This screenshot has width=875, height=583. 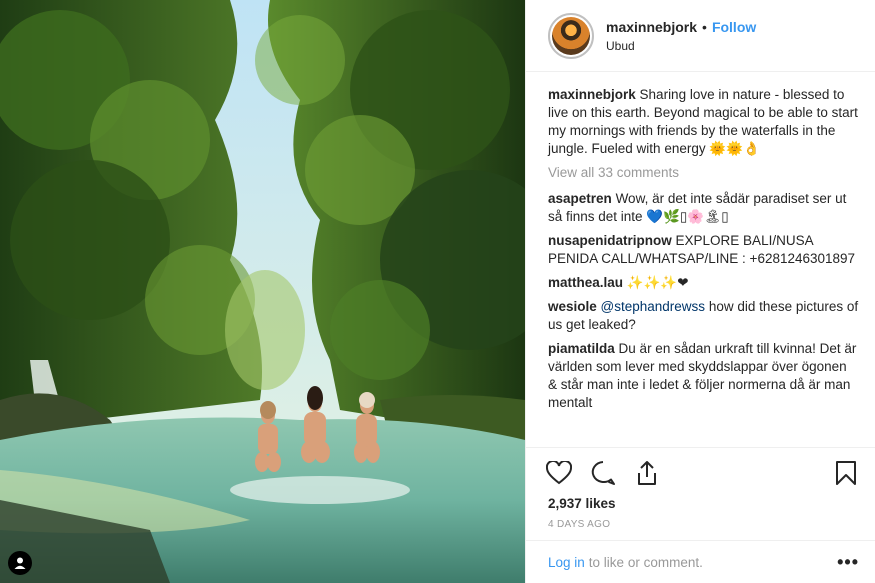 I want to click on comment-item: matthea.lau ✨✨✨❤, so click(x=703, y=283).